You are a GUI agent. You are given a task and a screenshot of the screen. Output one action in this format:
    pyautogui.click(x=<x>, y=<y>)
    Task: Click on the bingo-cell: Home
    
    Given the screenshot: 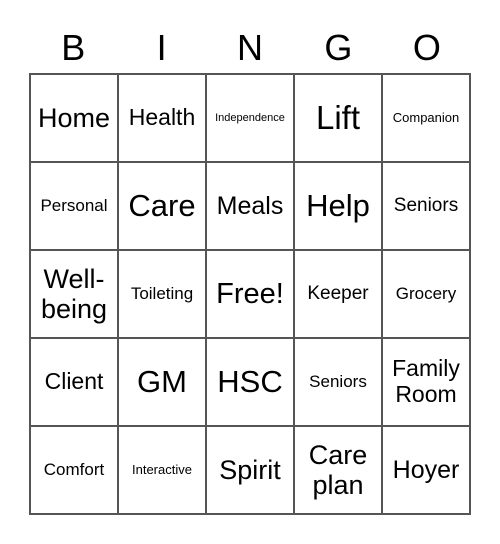 What is the action you would take?
    pyautogui.click(x=74, y=118)
    